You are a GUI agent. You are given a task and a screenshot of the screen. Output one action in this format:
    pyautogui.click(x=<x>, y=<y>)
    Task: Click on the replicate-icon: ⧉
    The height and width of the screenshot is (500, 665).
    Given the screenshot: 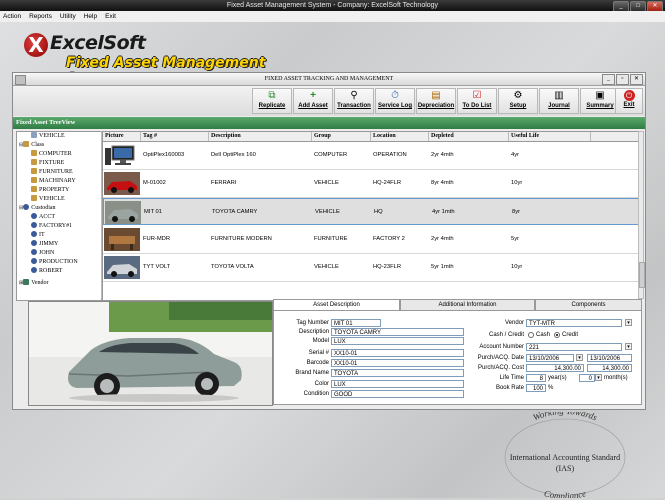 What is the action you would take?
    pyautogui.click(x=272, y=95)
    